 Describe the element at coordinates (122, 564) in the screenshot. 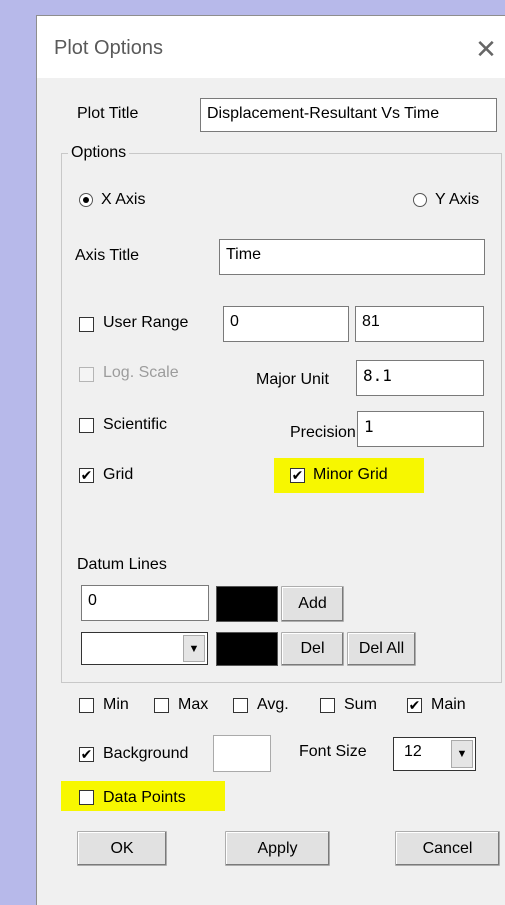

I see `datum-lines-label: Datum Lines` at that location.